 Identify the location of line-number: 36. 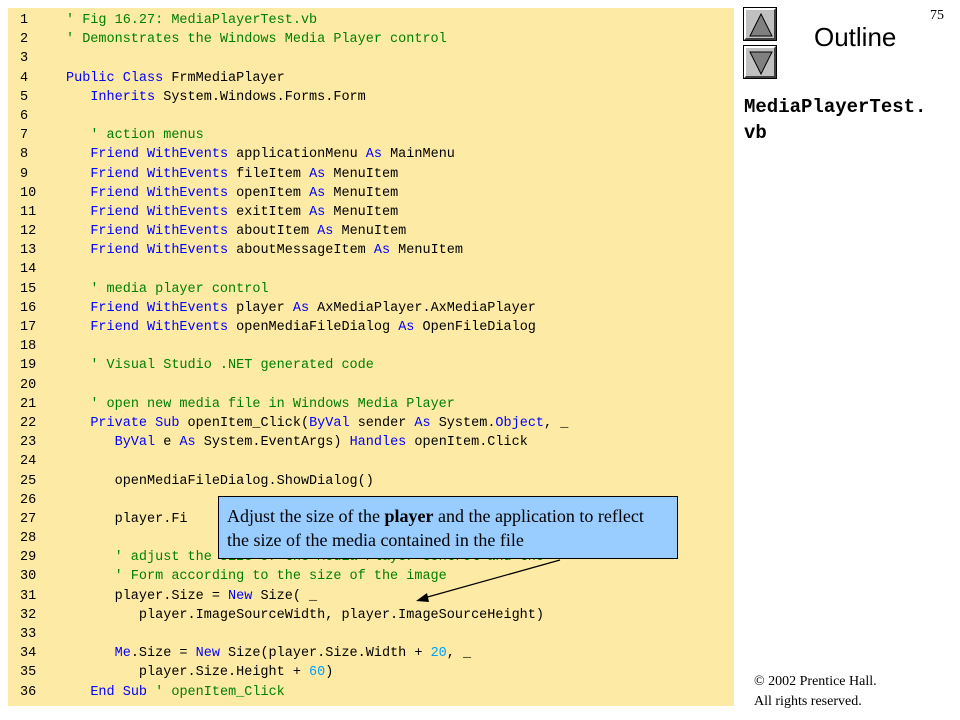
(28, 692).